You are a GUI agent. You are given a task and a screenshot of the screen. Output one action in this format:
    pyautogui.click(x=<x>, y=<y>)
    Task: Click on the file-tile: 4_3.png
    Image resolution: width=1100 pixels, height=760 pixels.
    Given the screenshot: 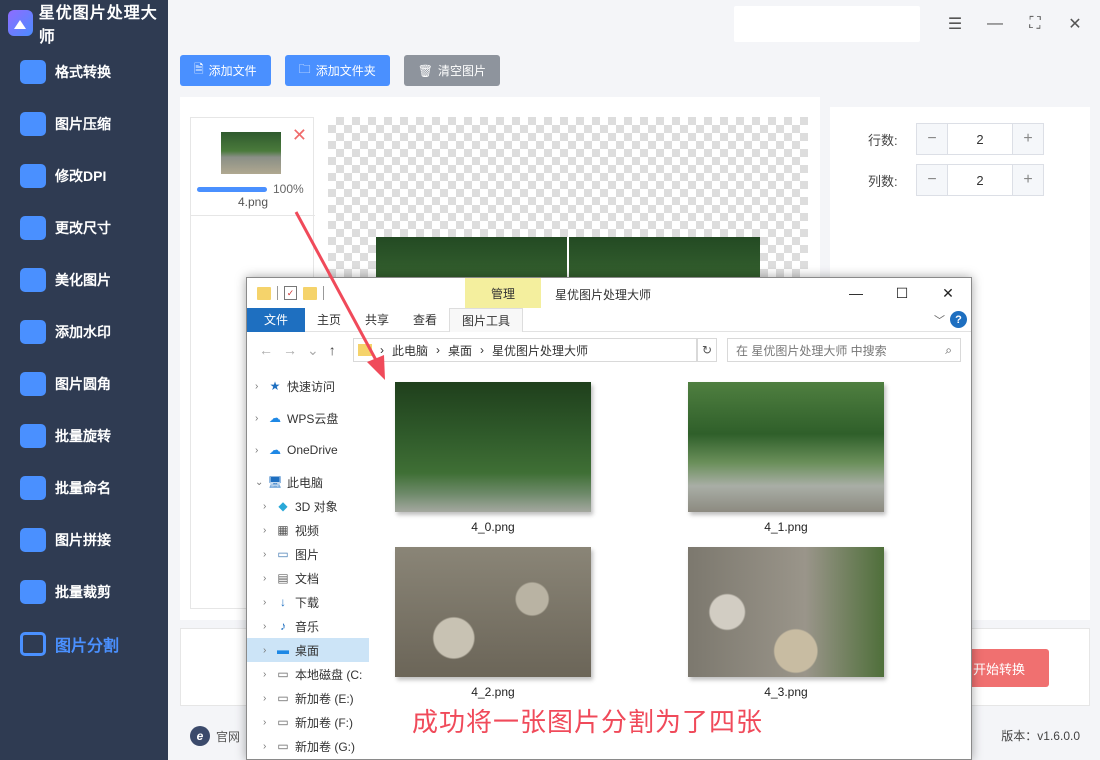 What is the action you would take?
    pyautogui.click(x=786, y=623)
    